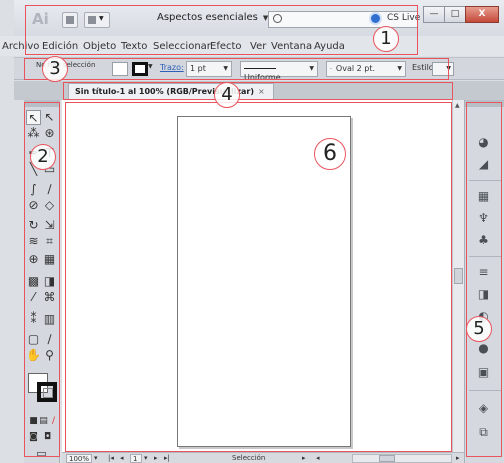  What do you see at coordinates (279, 71) in the screenshot?
I see `variable-width-profile-select: Uniforme ▼` at bounding box center [279, 71].